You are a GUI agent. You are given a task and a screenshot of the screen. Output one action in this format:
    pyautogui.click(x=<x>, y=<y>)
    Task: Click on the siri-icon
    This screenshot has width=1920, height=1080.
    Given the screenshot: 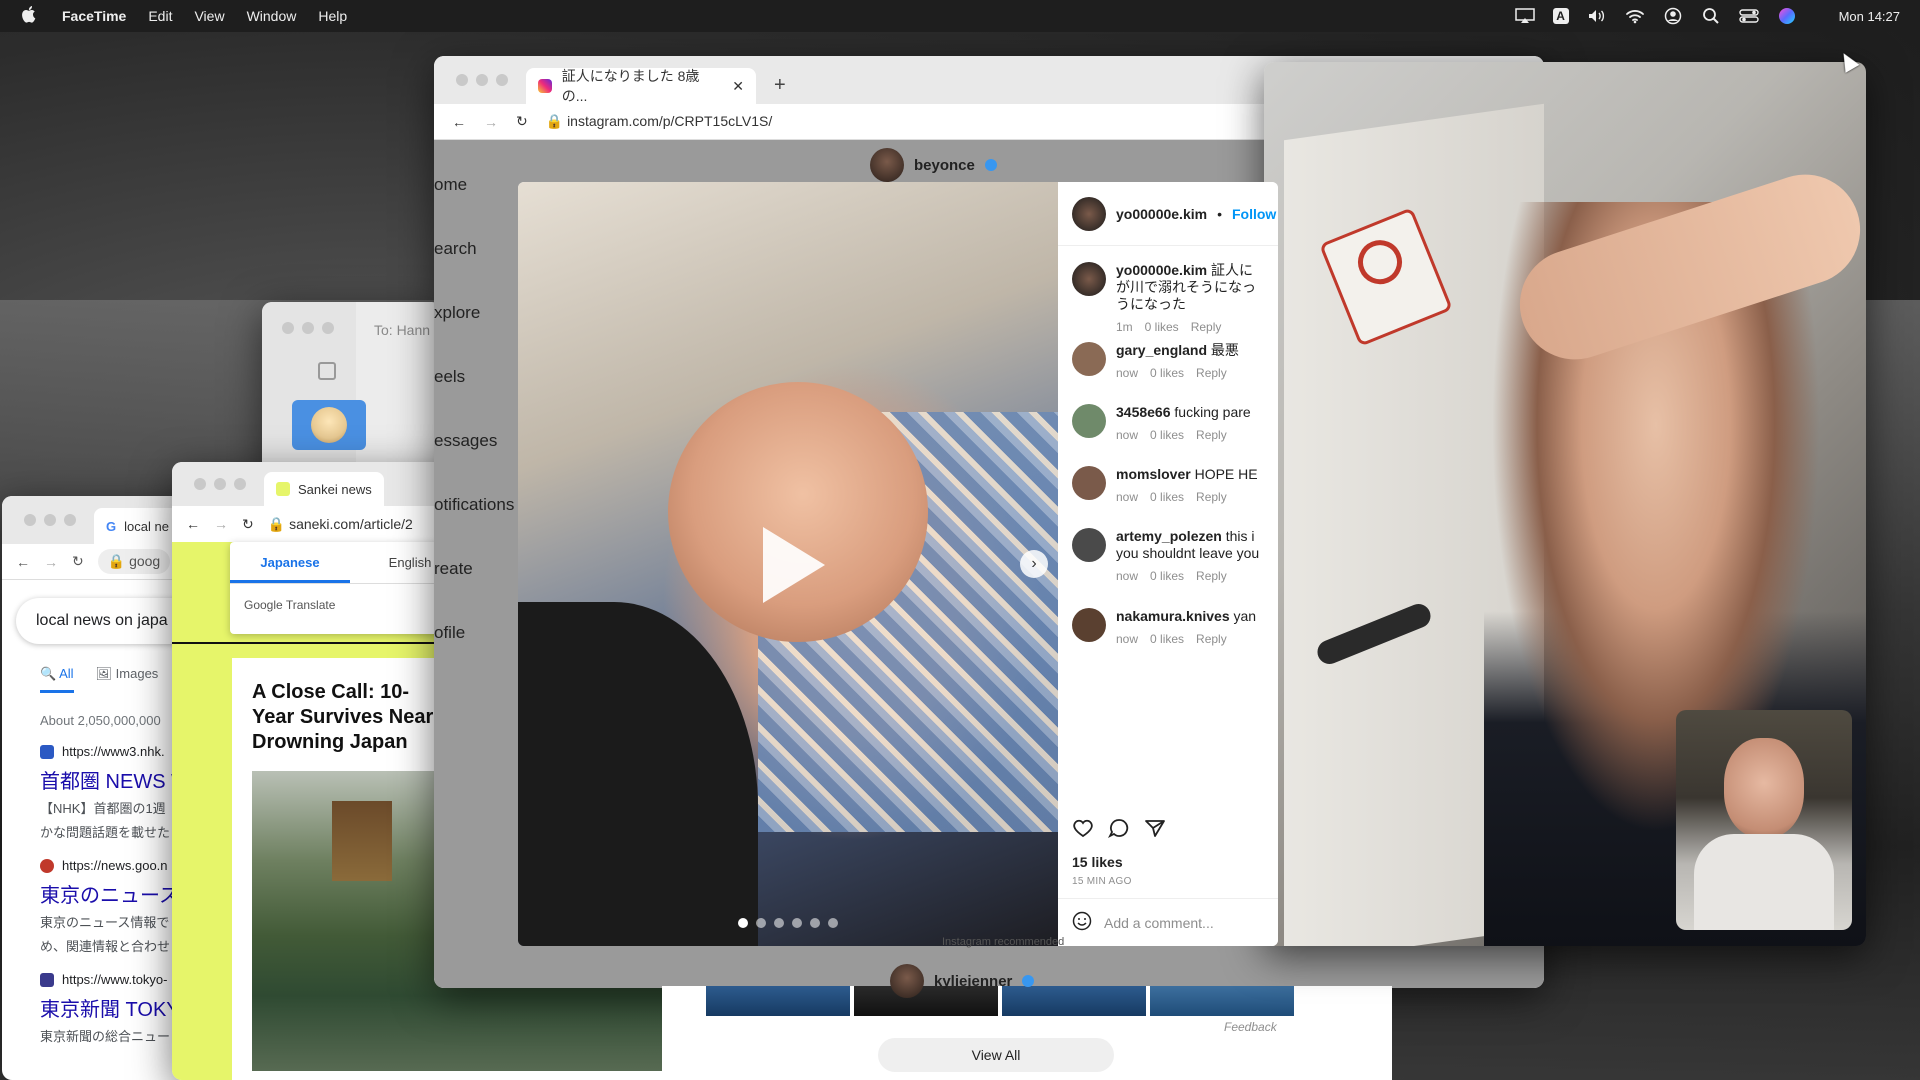 What is the action you would take?
    pyautogui.click(x=1787, y=16)
    